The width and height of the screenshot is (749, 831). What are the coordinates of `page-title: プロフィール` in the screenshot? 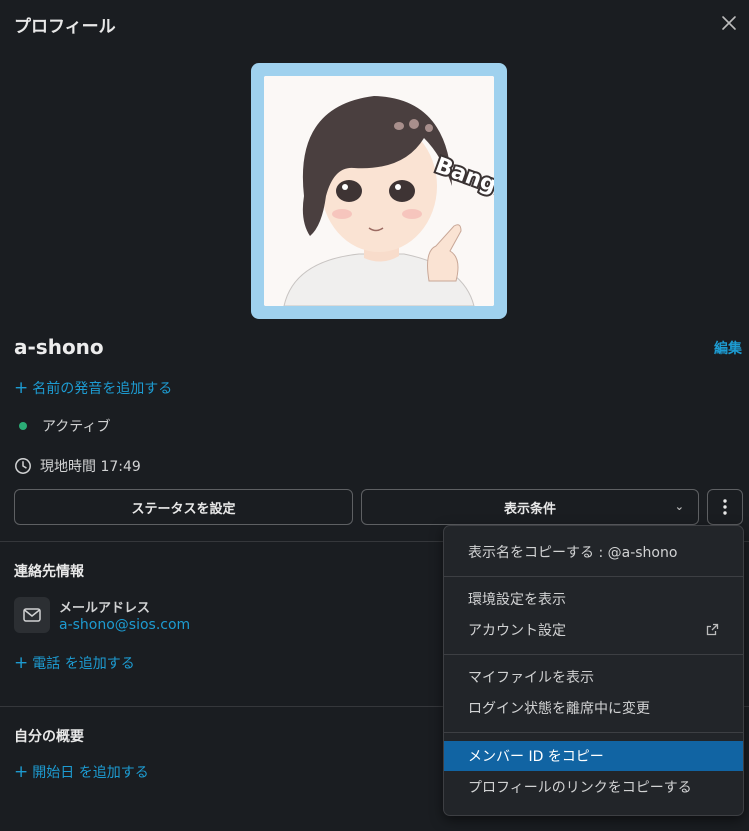 It's located at (65, 27).